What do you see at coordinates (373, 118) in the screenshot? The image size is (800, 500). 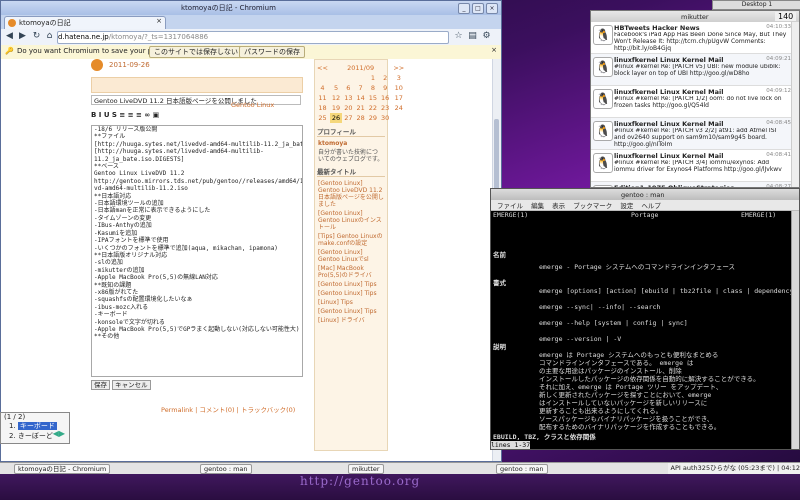 I see `calendar-day: 29` at bounding box center [373, 118].